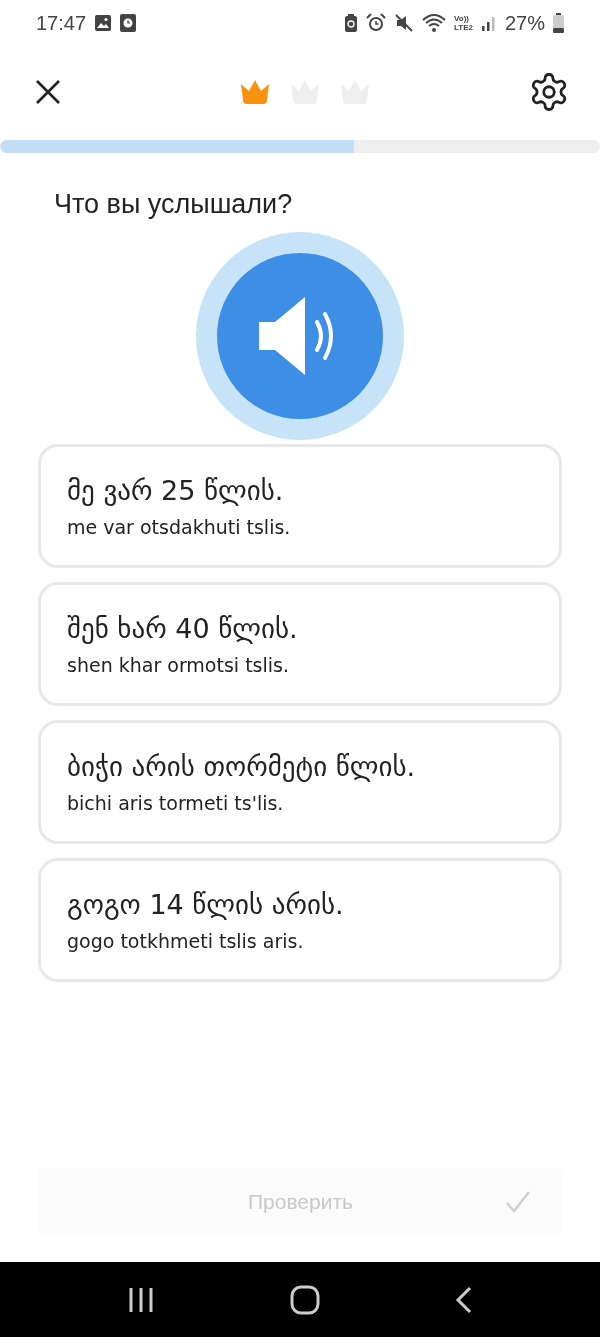 Image resolution: width=600 pixels, height=1337 pixels. Describe the element at coordinates (463, 23) in the screenshot. I see `network-label: Vo)) LTE2` at that location.